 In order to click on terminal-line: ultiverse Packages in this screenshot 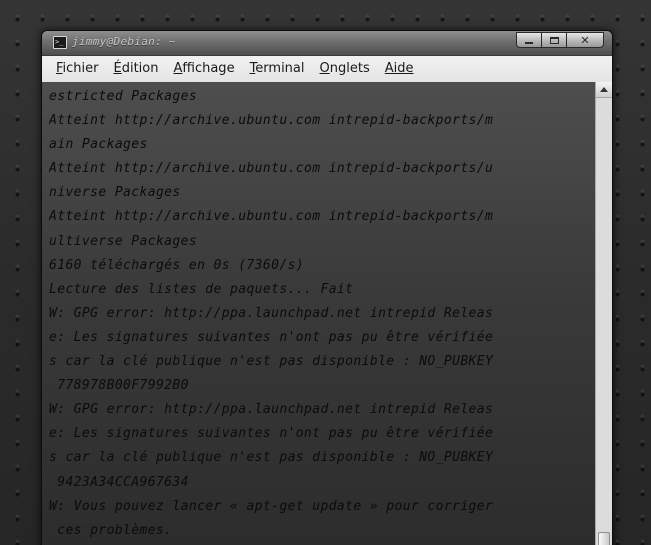, I will do `click(123, 241)`.